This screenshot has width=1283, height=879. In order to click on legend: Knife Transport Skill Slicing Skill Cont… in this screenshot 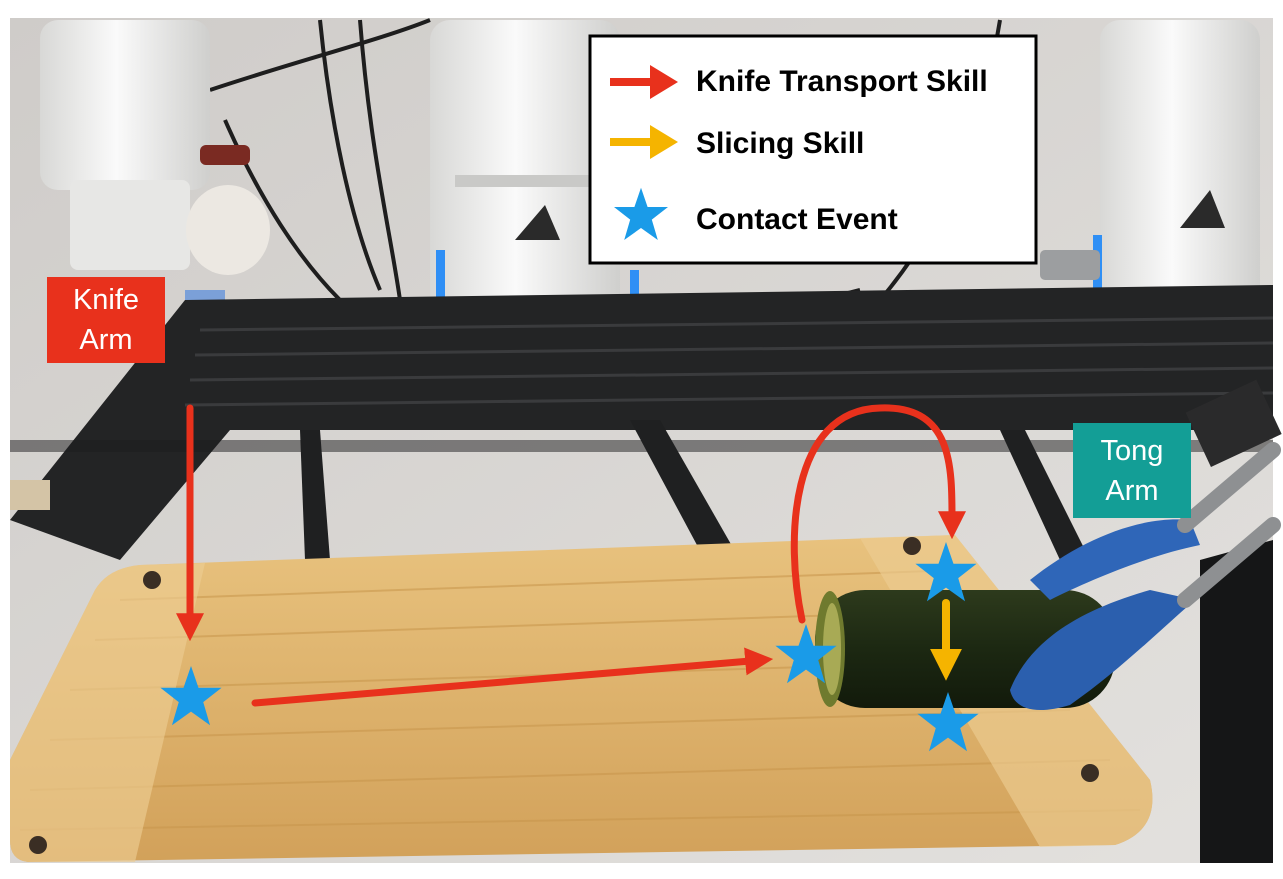, I will do `click(813, 149)`.